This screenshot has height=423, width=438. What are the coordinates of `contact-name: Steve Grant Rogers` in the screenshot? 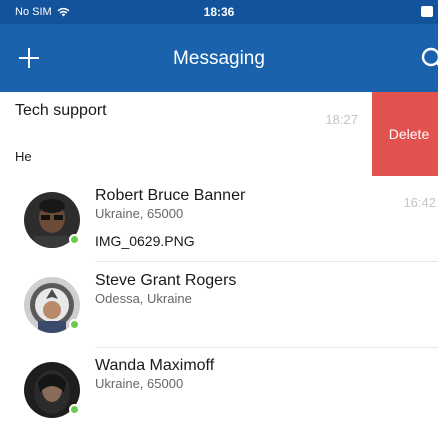 It's located at (166, 280).